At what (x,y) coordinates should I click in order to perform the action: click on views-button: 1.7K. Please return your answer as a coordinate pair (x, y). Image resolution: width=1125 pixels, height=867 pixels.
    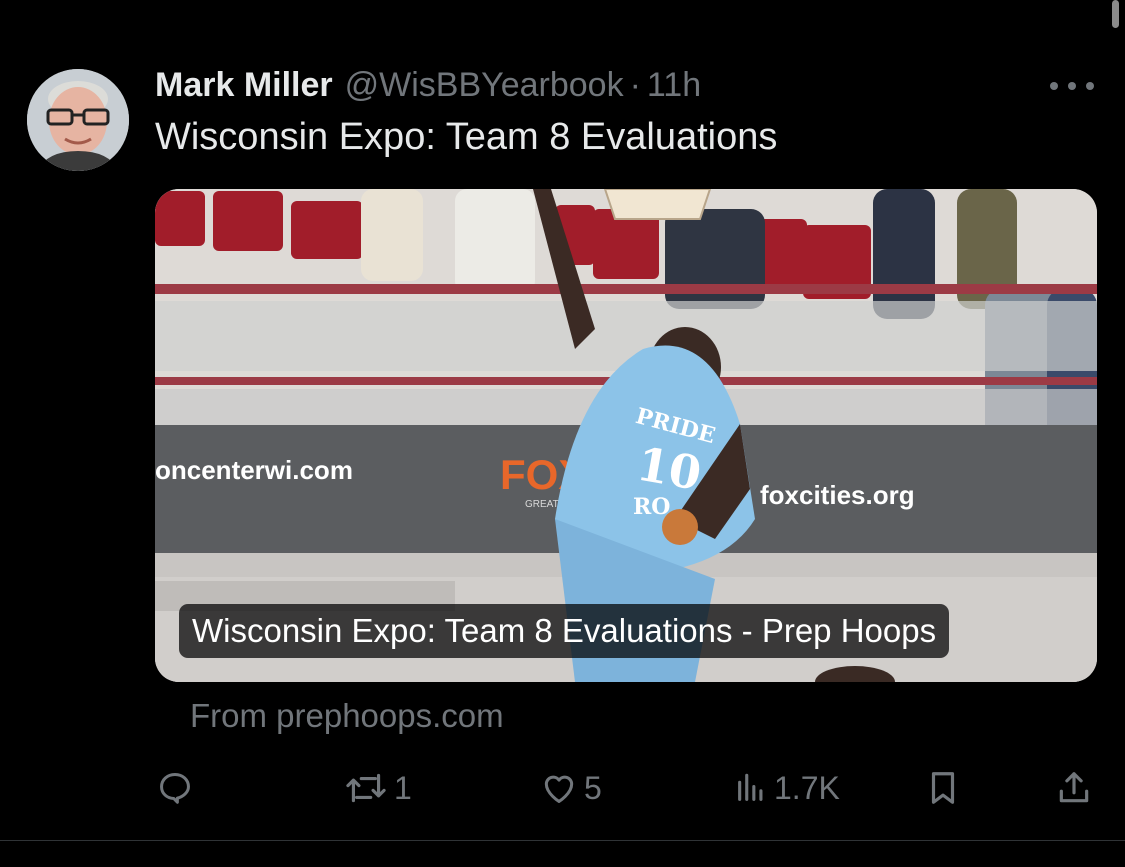
    Looking at the image, I should click on (787, 788).